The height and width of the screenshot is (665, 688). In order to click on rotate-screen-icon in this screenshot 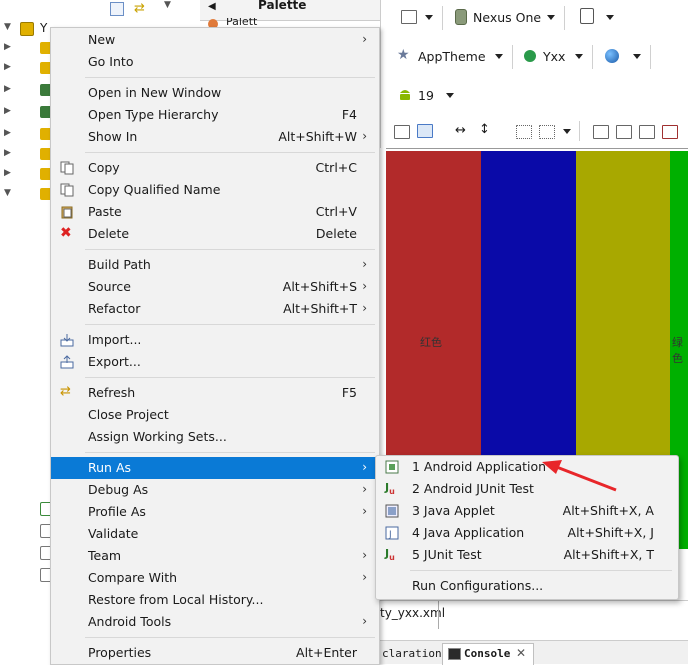, I will do `click(587, 16)`.